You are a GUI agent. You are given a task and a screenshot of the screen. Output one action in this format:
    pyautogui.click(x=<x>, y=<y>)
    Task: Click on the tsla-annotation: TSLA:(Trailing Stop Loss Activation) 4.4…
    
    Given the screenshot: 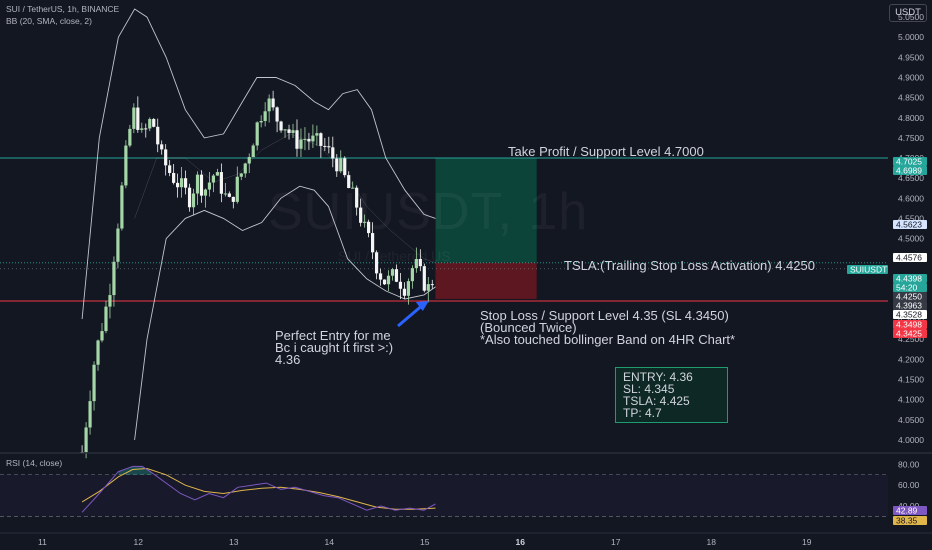 What is the action you would take?
    pyautogui.click(x=689, y=265)
    